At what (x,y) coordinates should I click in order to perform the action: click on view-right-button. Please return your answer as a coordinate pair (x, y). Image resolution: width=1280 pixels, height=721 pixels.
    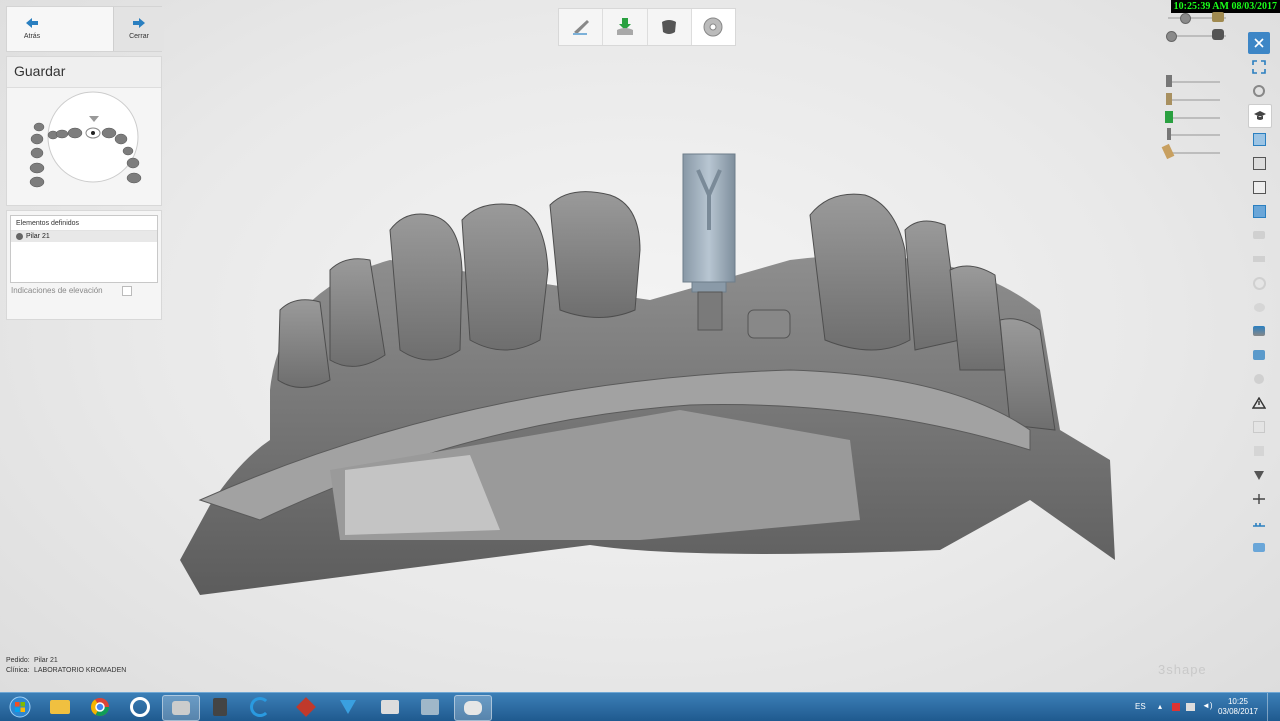
    Looking at the image, I should click on (1259, 211).